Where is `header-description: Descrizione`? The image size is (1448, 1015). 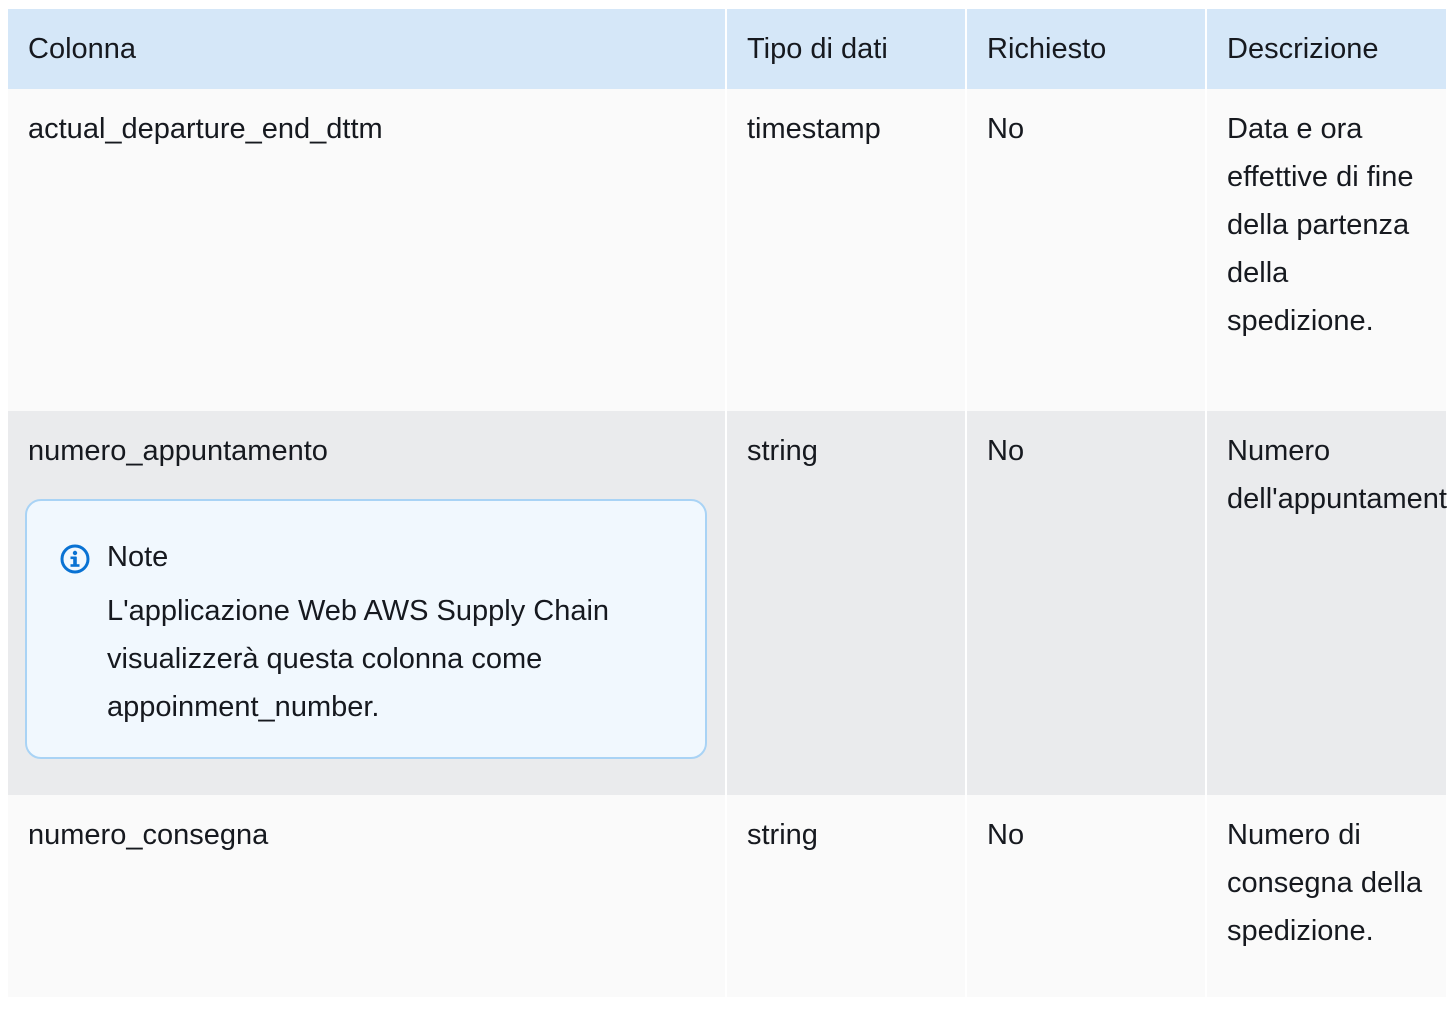
header-description: Descrizione is located at coordinates (1326, 49).